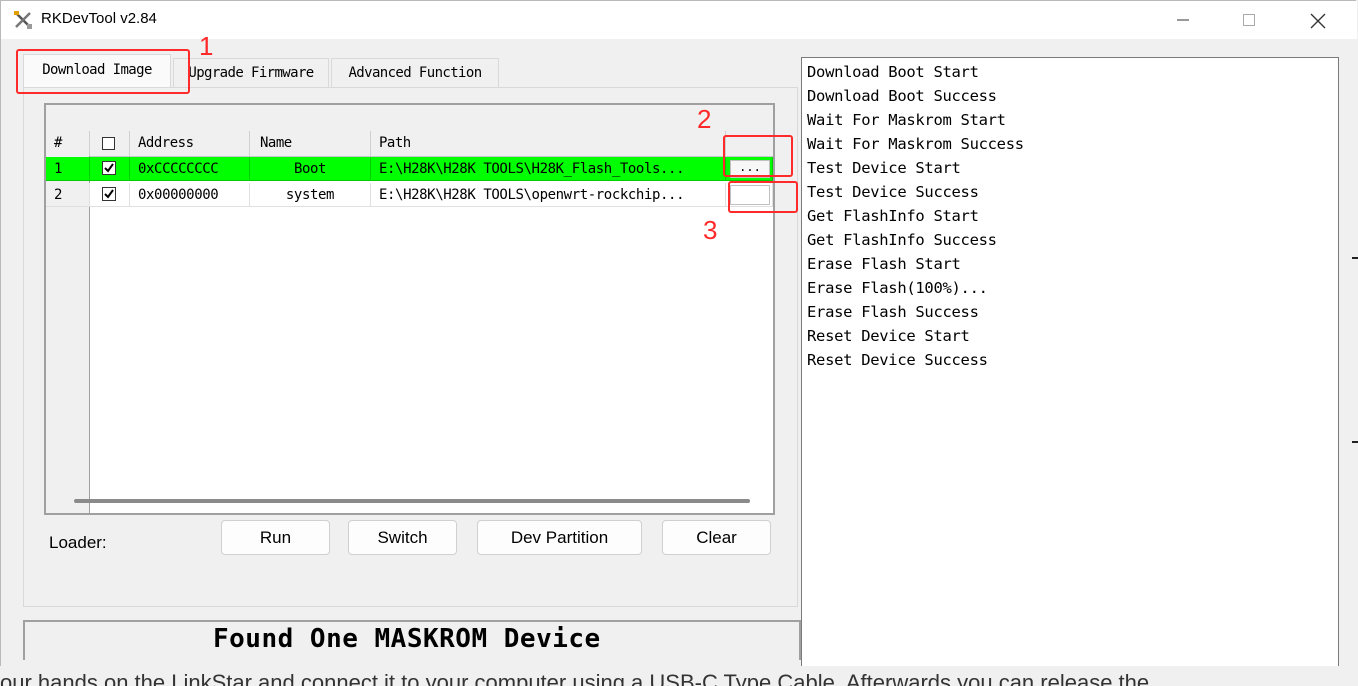 The width and height of the screenshot is (1358, 686). Describe the element at coordinates (206, 46) in the screenshot. I see `annotation-number-1: 1` at that location.